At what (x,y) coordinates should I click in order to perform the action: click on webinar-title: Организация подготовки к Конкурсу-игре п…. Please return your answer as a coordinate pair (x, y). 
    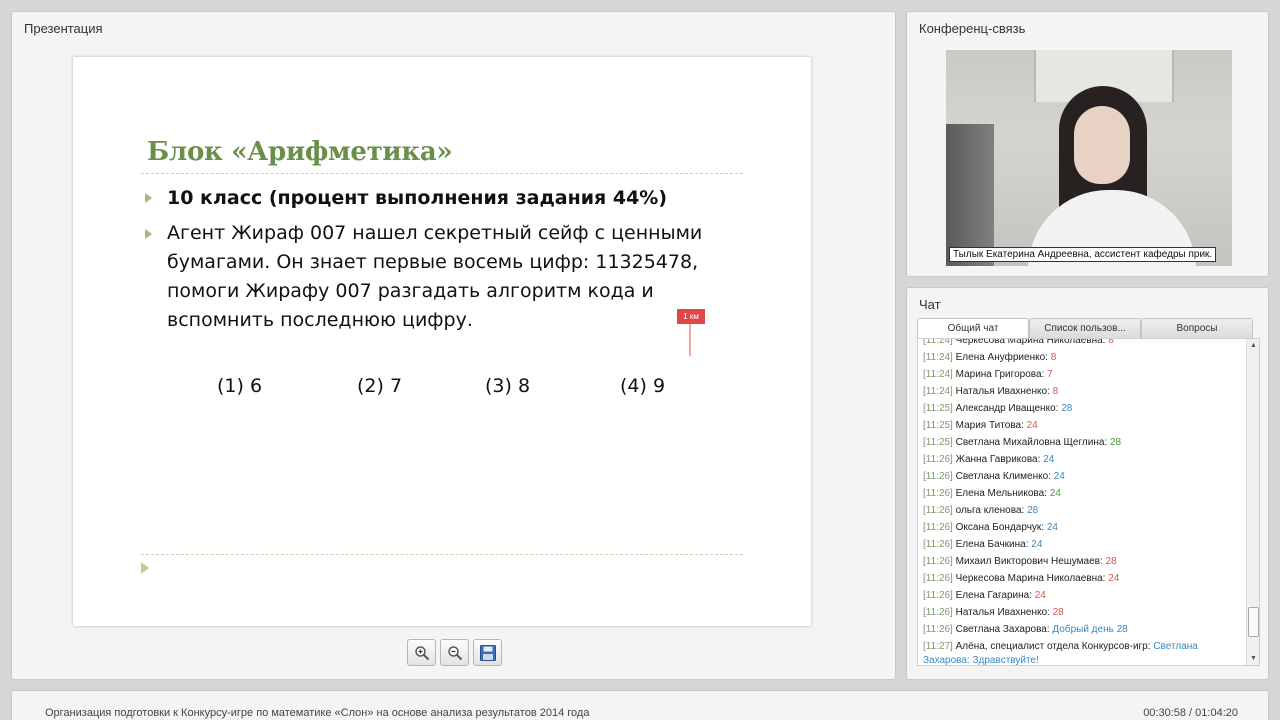
    Looking at the image, I should click on (317, 713).